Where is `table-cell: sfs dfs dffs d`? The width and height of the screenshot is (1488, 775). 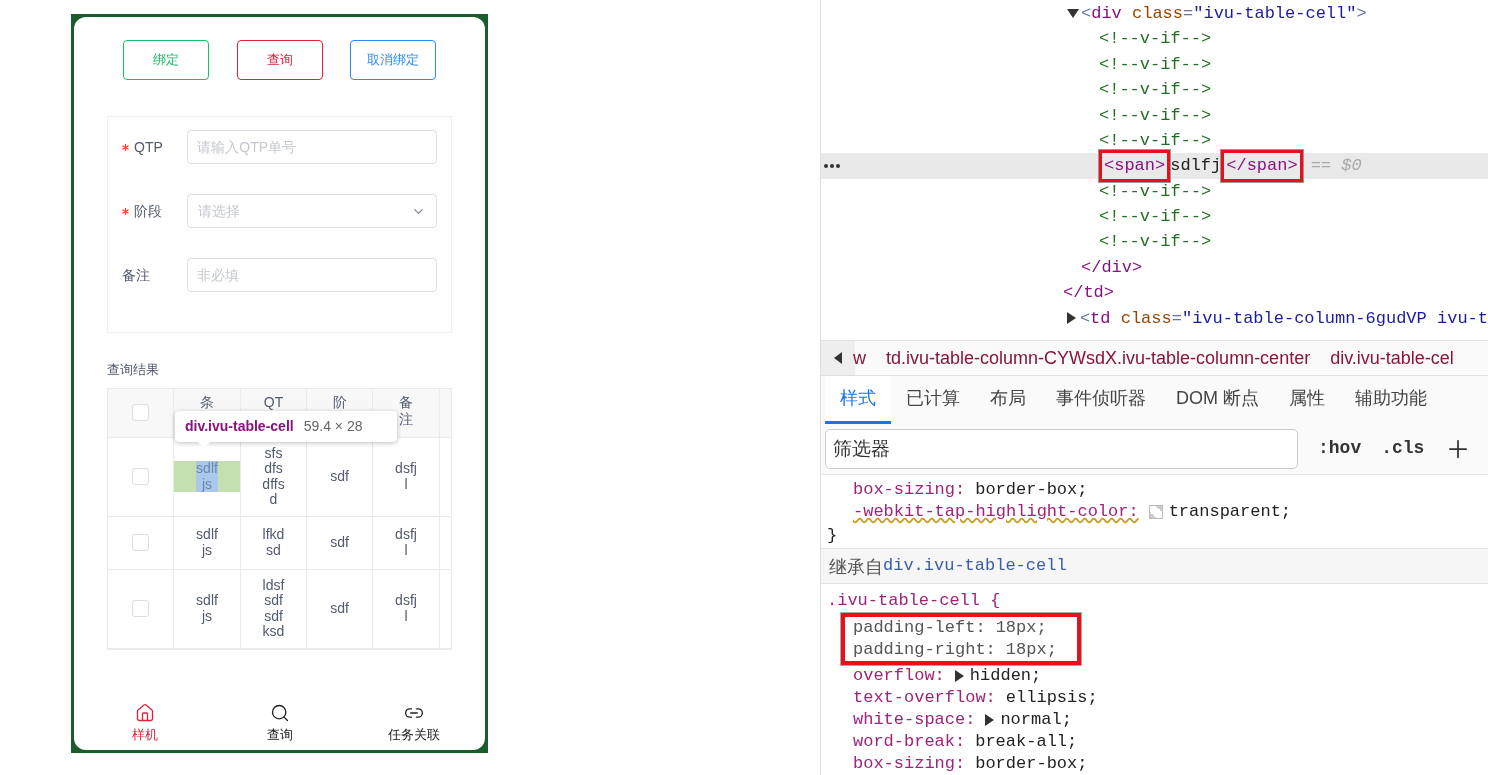
table-cell: sfs dfs dffs d is located at coordinates (273, 476).